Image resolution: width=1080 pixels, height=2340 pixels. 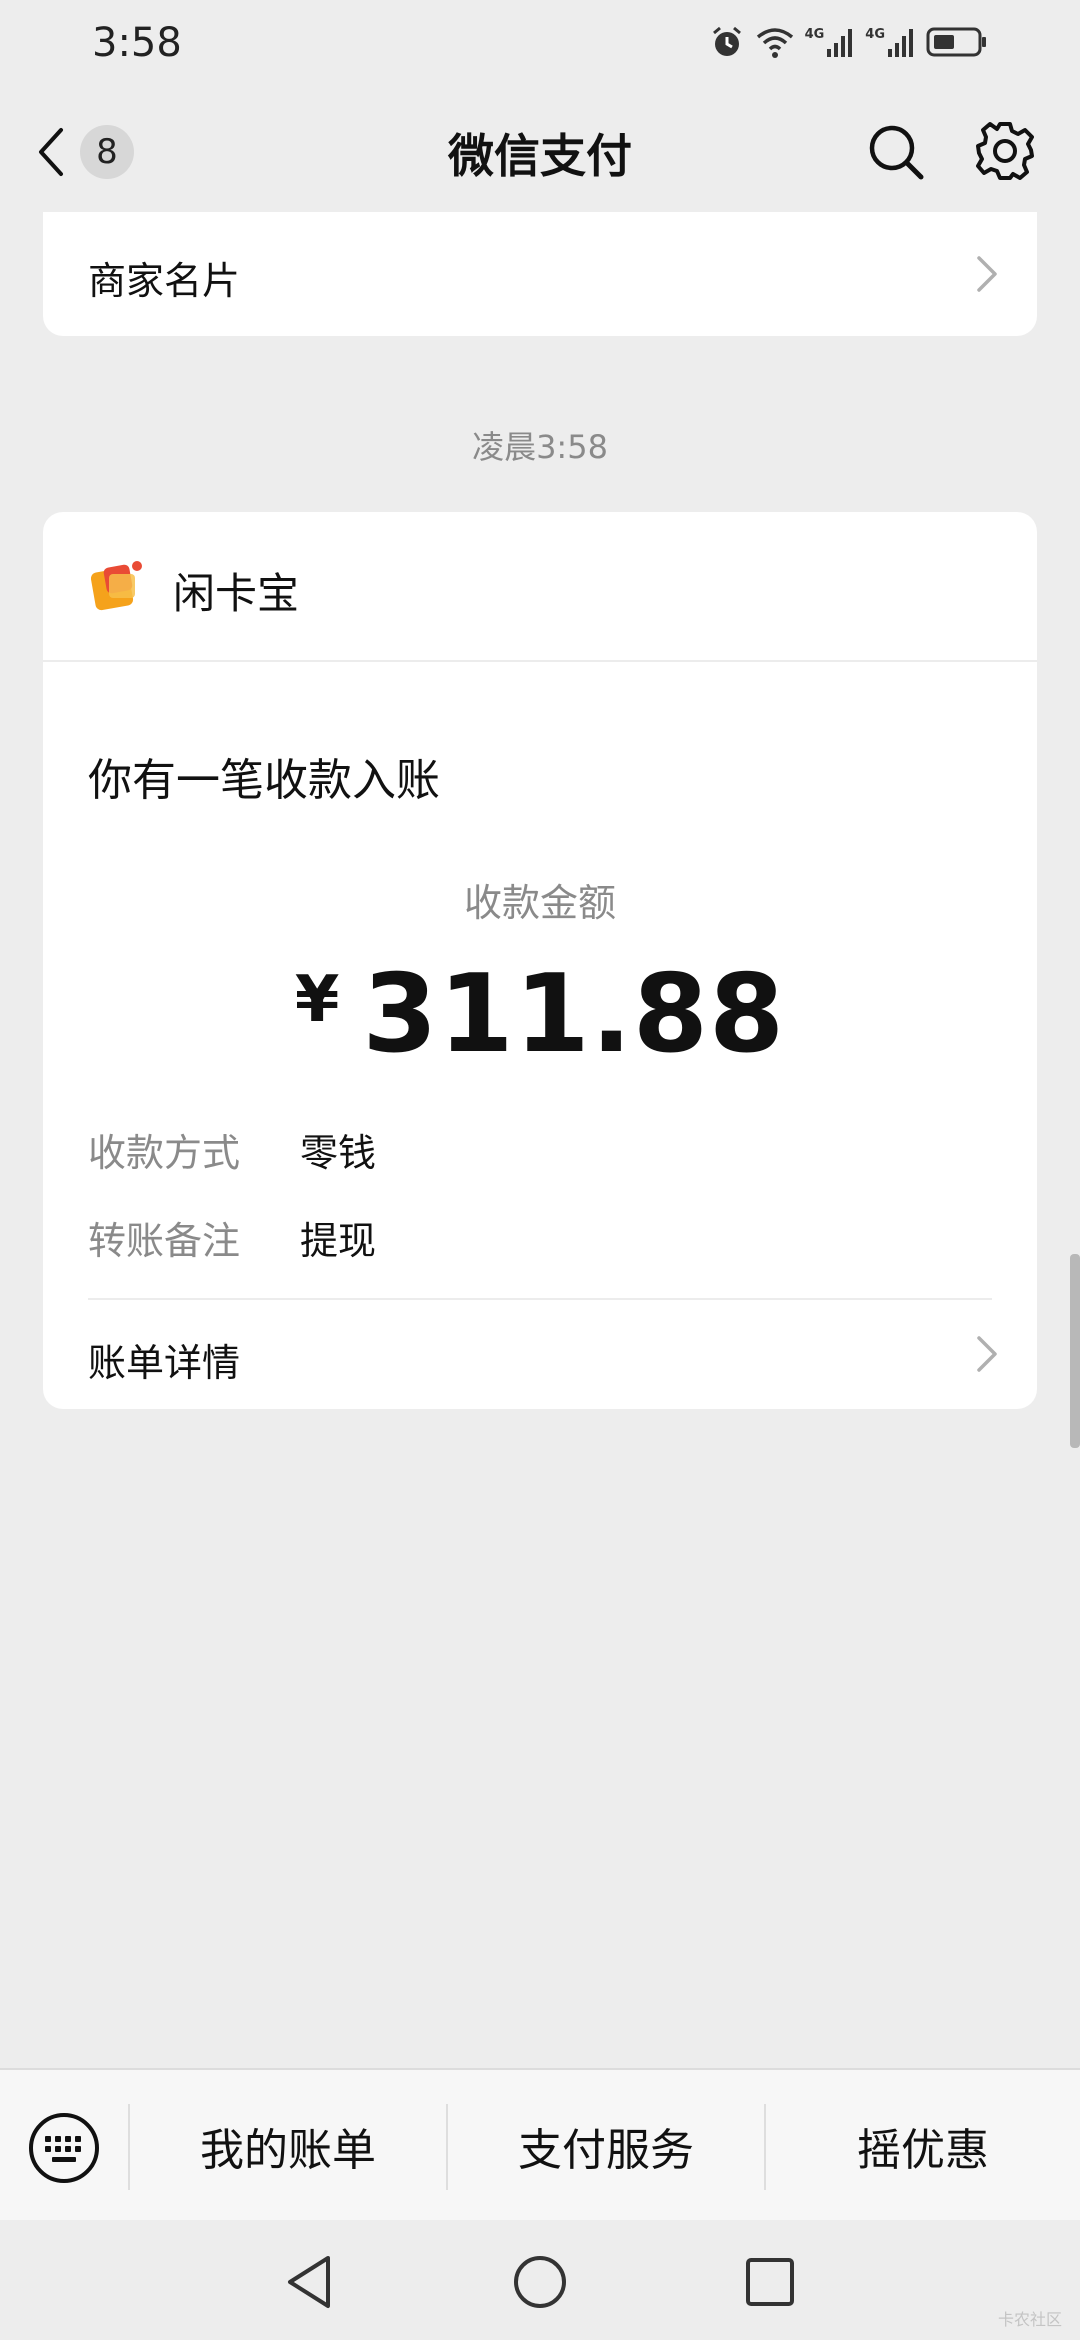 I want to click on scrollbar-thumb, so click(x=1075, y=1351).